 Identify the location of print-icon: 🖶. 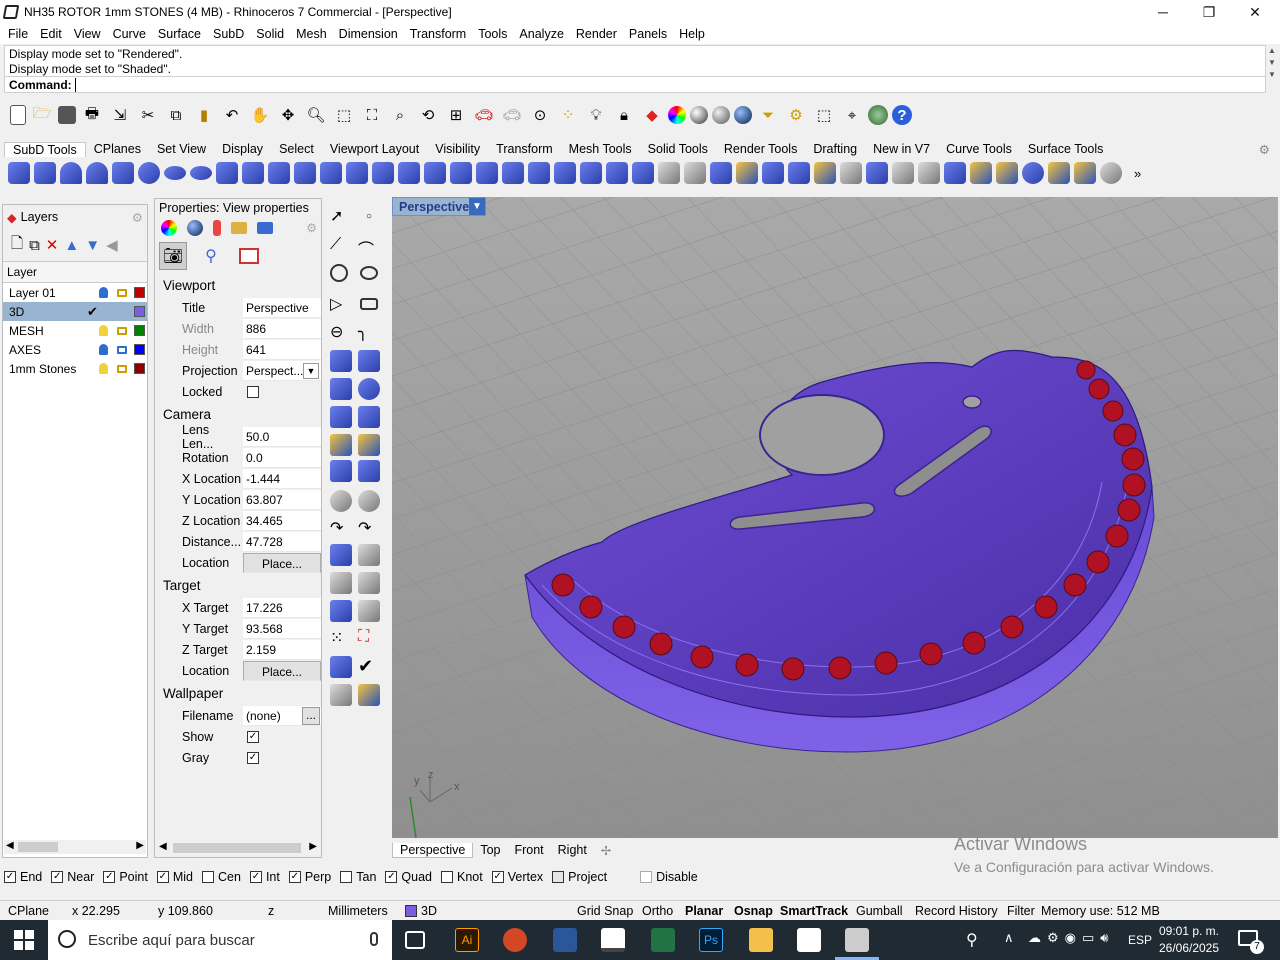
(92, 115).